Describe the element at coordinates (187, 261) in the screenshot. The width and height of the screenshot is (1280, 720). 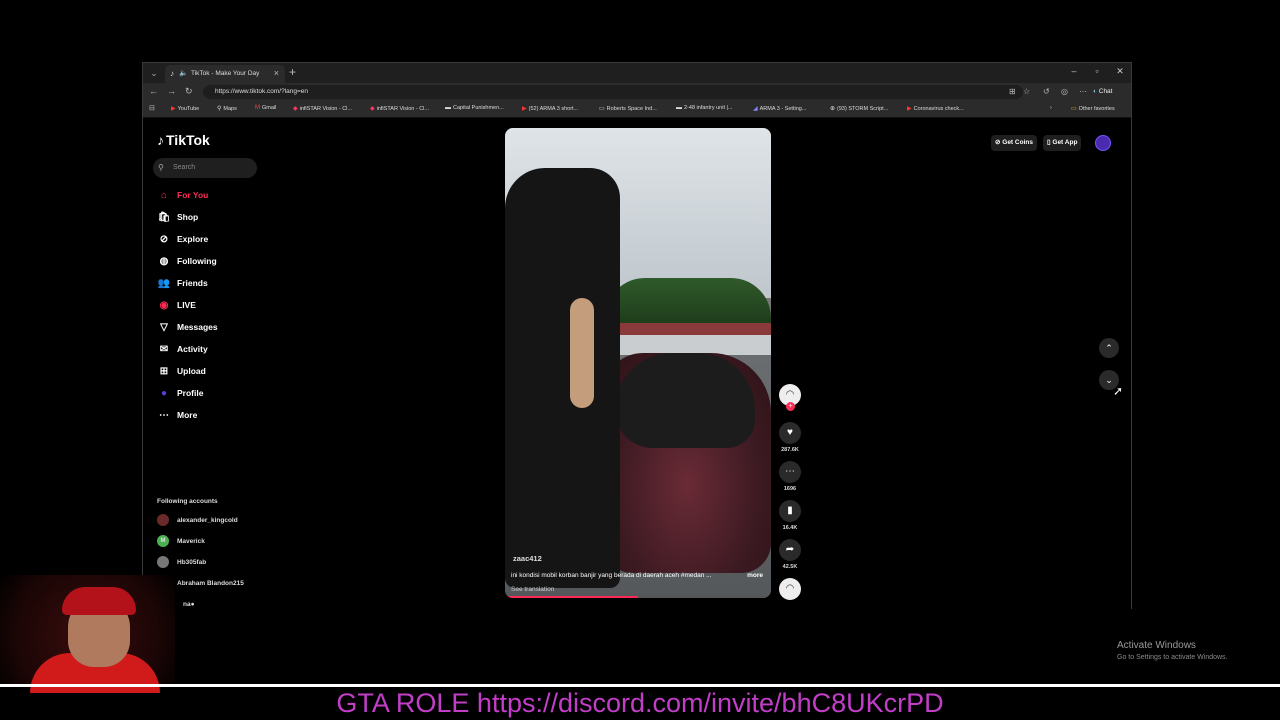
I see `nav-following: ◍ Following` at that location.